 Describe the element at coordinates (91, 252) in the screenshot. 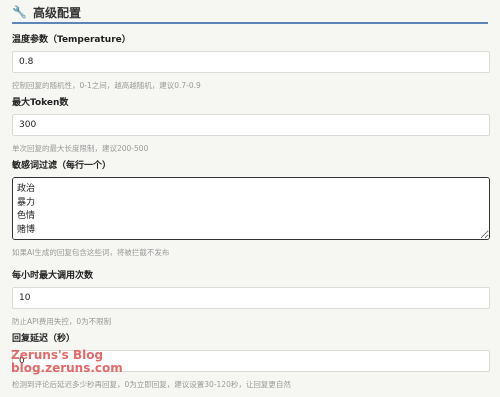

I see `sensitive-filter-help: 如果AI生成的回复包含这些词，将被拦截不发布` at that location.